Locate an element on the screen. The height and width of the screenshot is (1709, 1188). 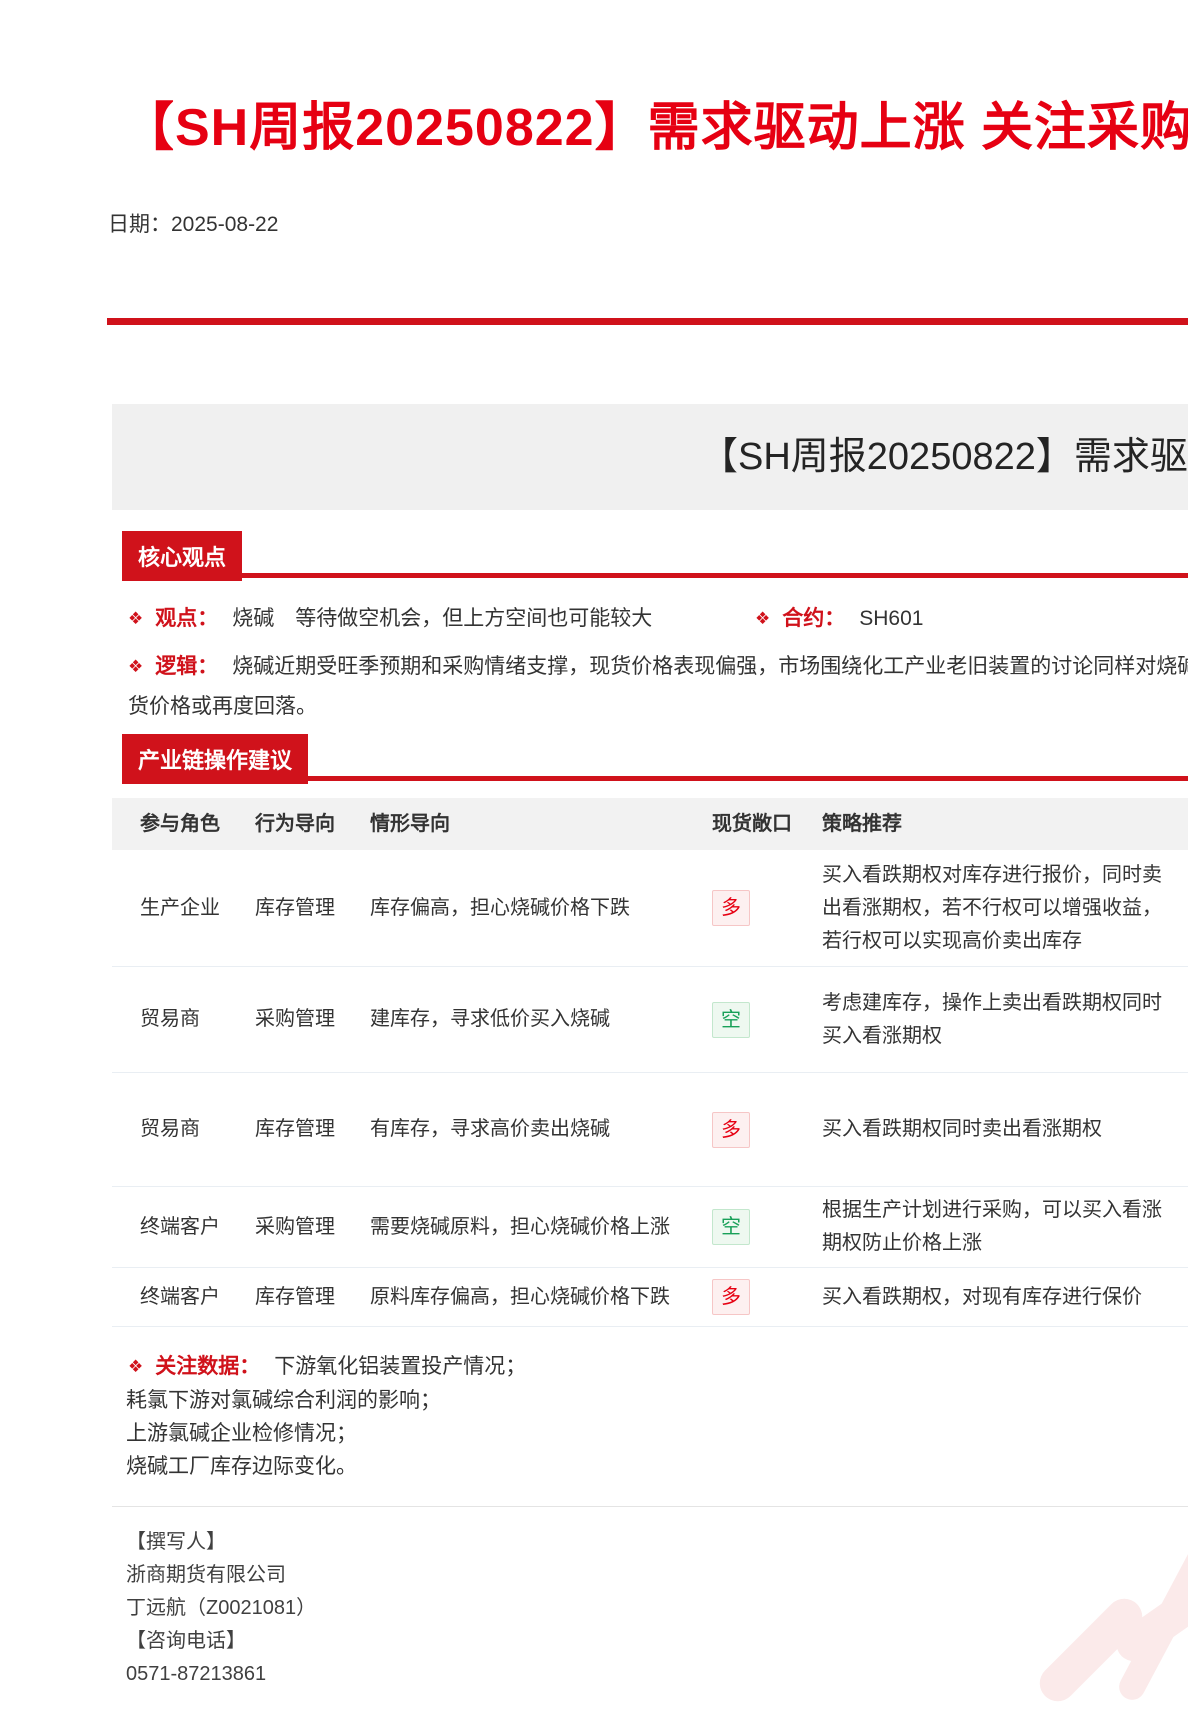
red-divider is located at coordinates (647, 321).